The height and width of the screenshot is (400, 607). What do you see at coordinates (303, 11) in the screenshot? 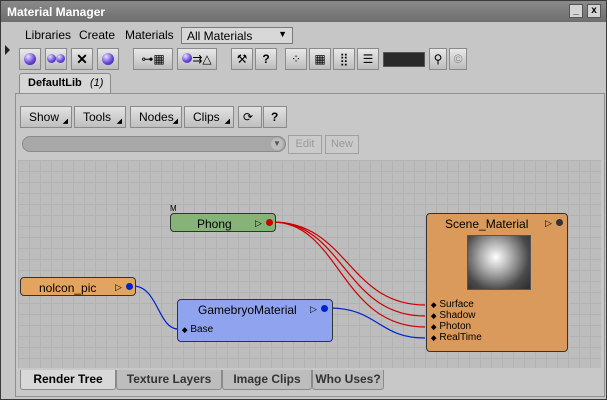
I see `title-bar: Material Manager _ x` at bounding box center [303, 11].